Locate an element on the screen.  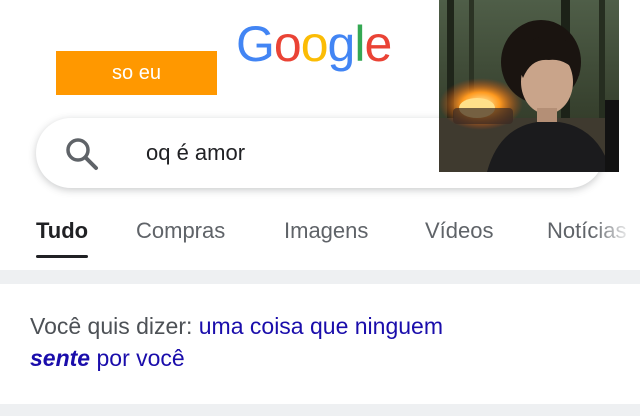
did-you-mean-prefix: Você quis dizer: is located at coordinates (111, 326).